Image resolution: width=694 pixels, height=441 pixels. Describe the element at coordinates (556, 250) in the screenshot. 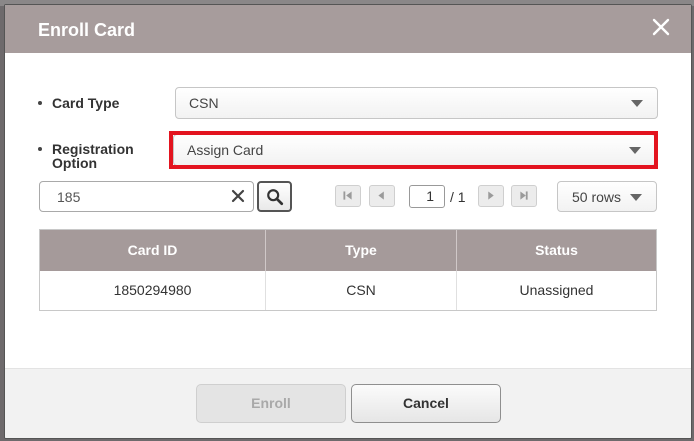

I see `column-header-status: Status` at that location.